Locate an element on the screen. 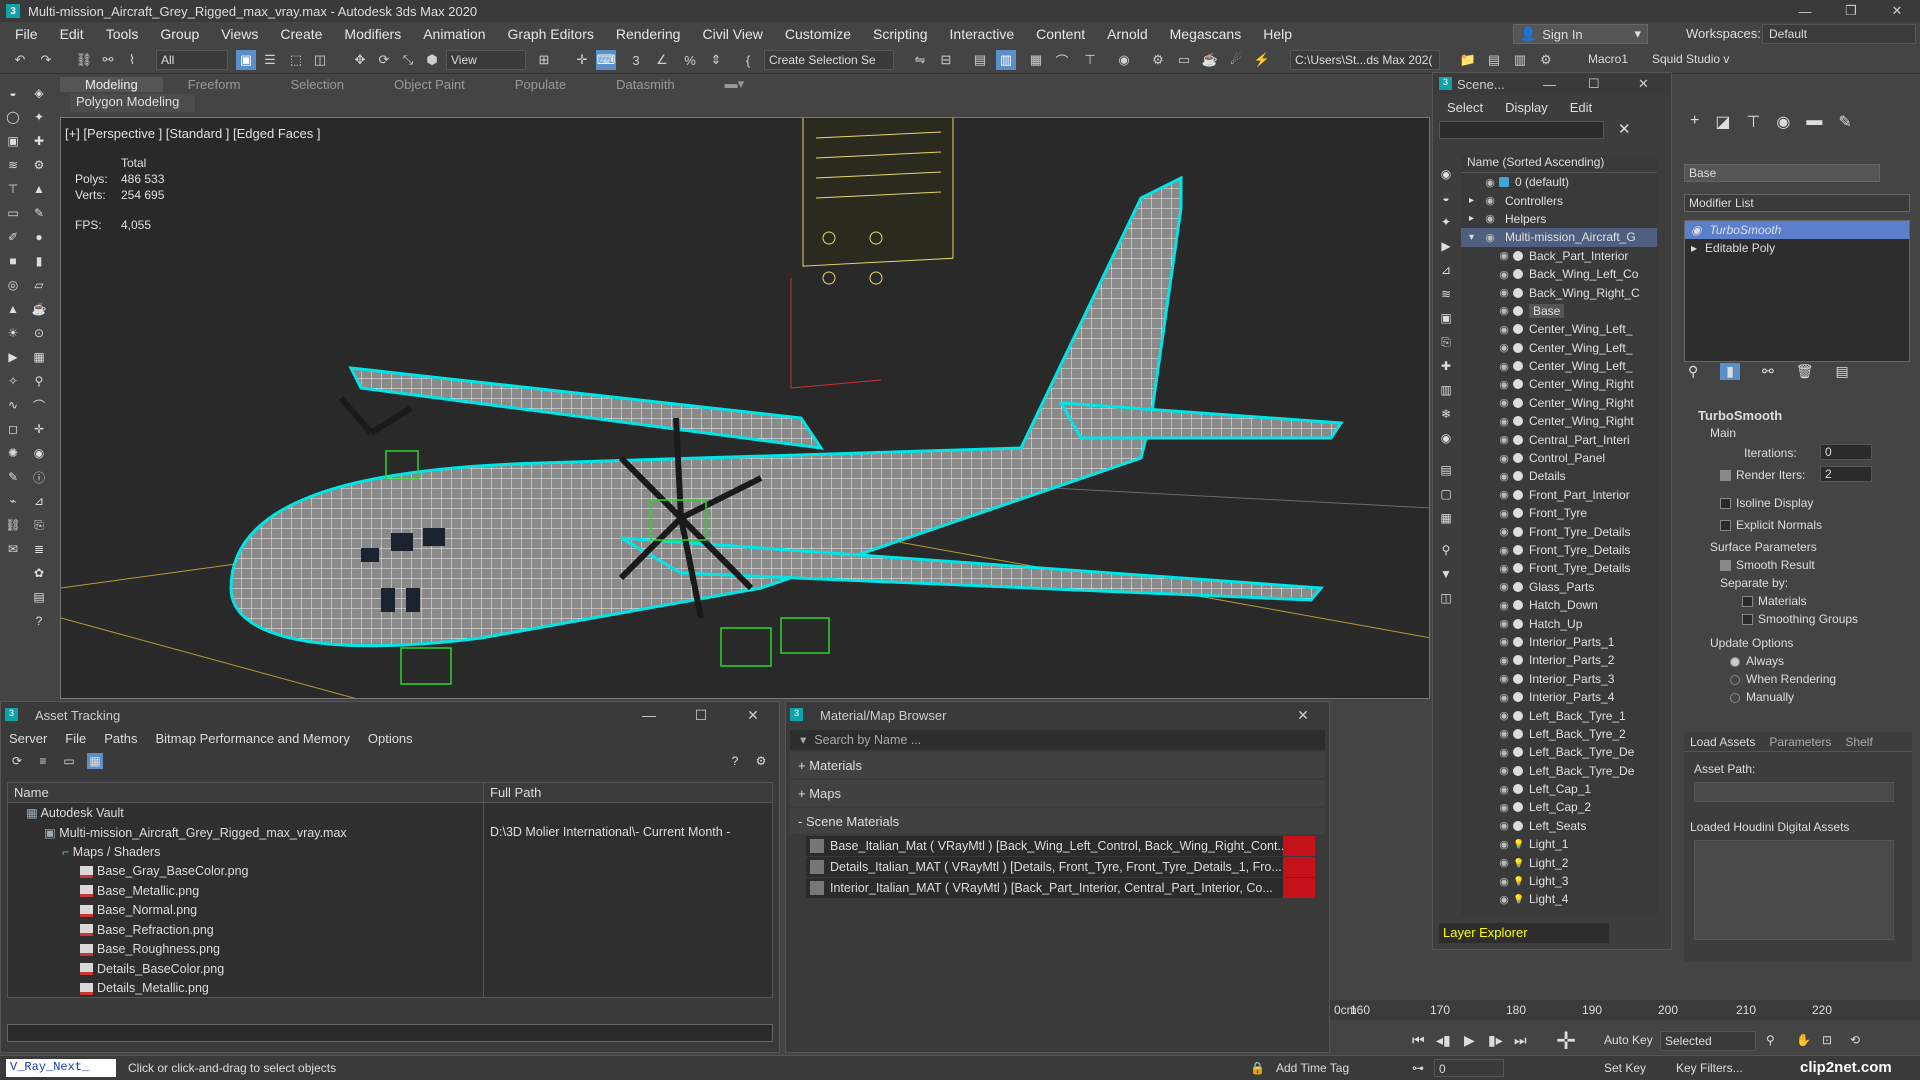 The width and height of the screenshot is (1920, 1080). particle-icon: ✧ is located at coordinates (13, 381).